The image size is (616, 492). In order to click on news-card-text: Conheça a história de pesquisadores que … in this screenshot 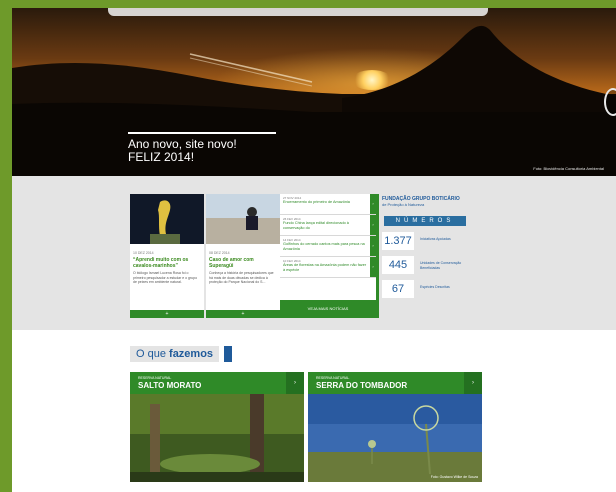, I will do `click(241, 277)`.